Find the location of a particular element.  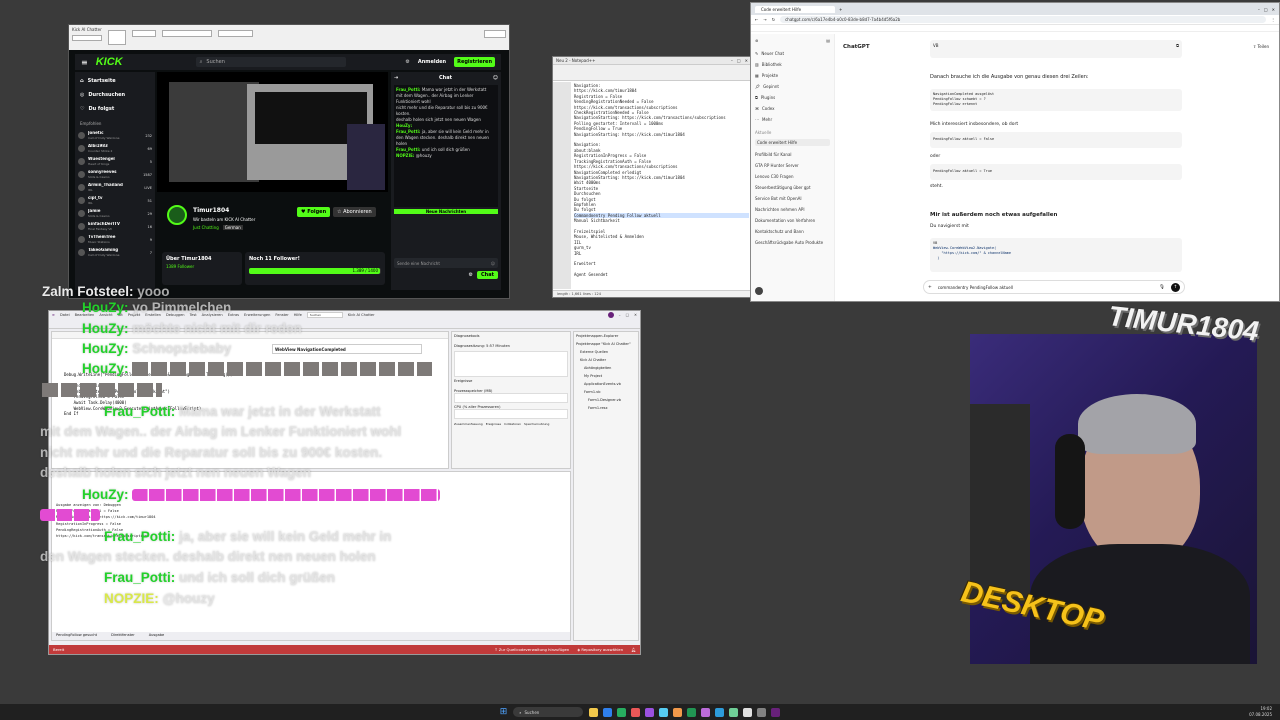

settings-icon: ⚙ is located at coordinates (407, 62).